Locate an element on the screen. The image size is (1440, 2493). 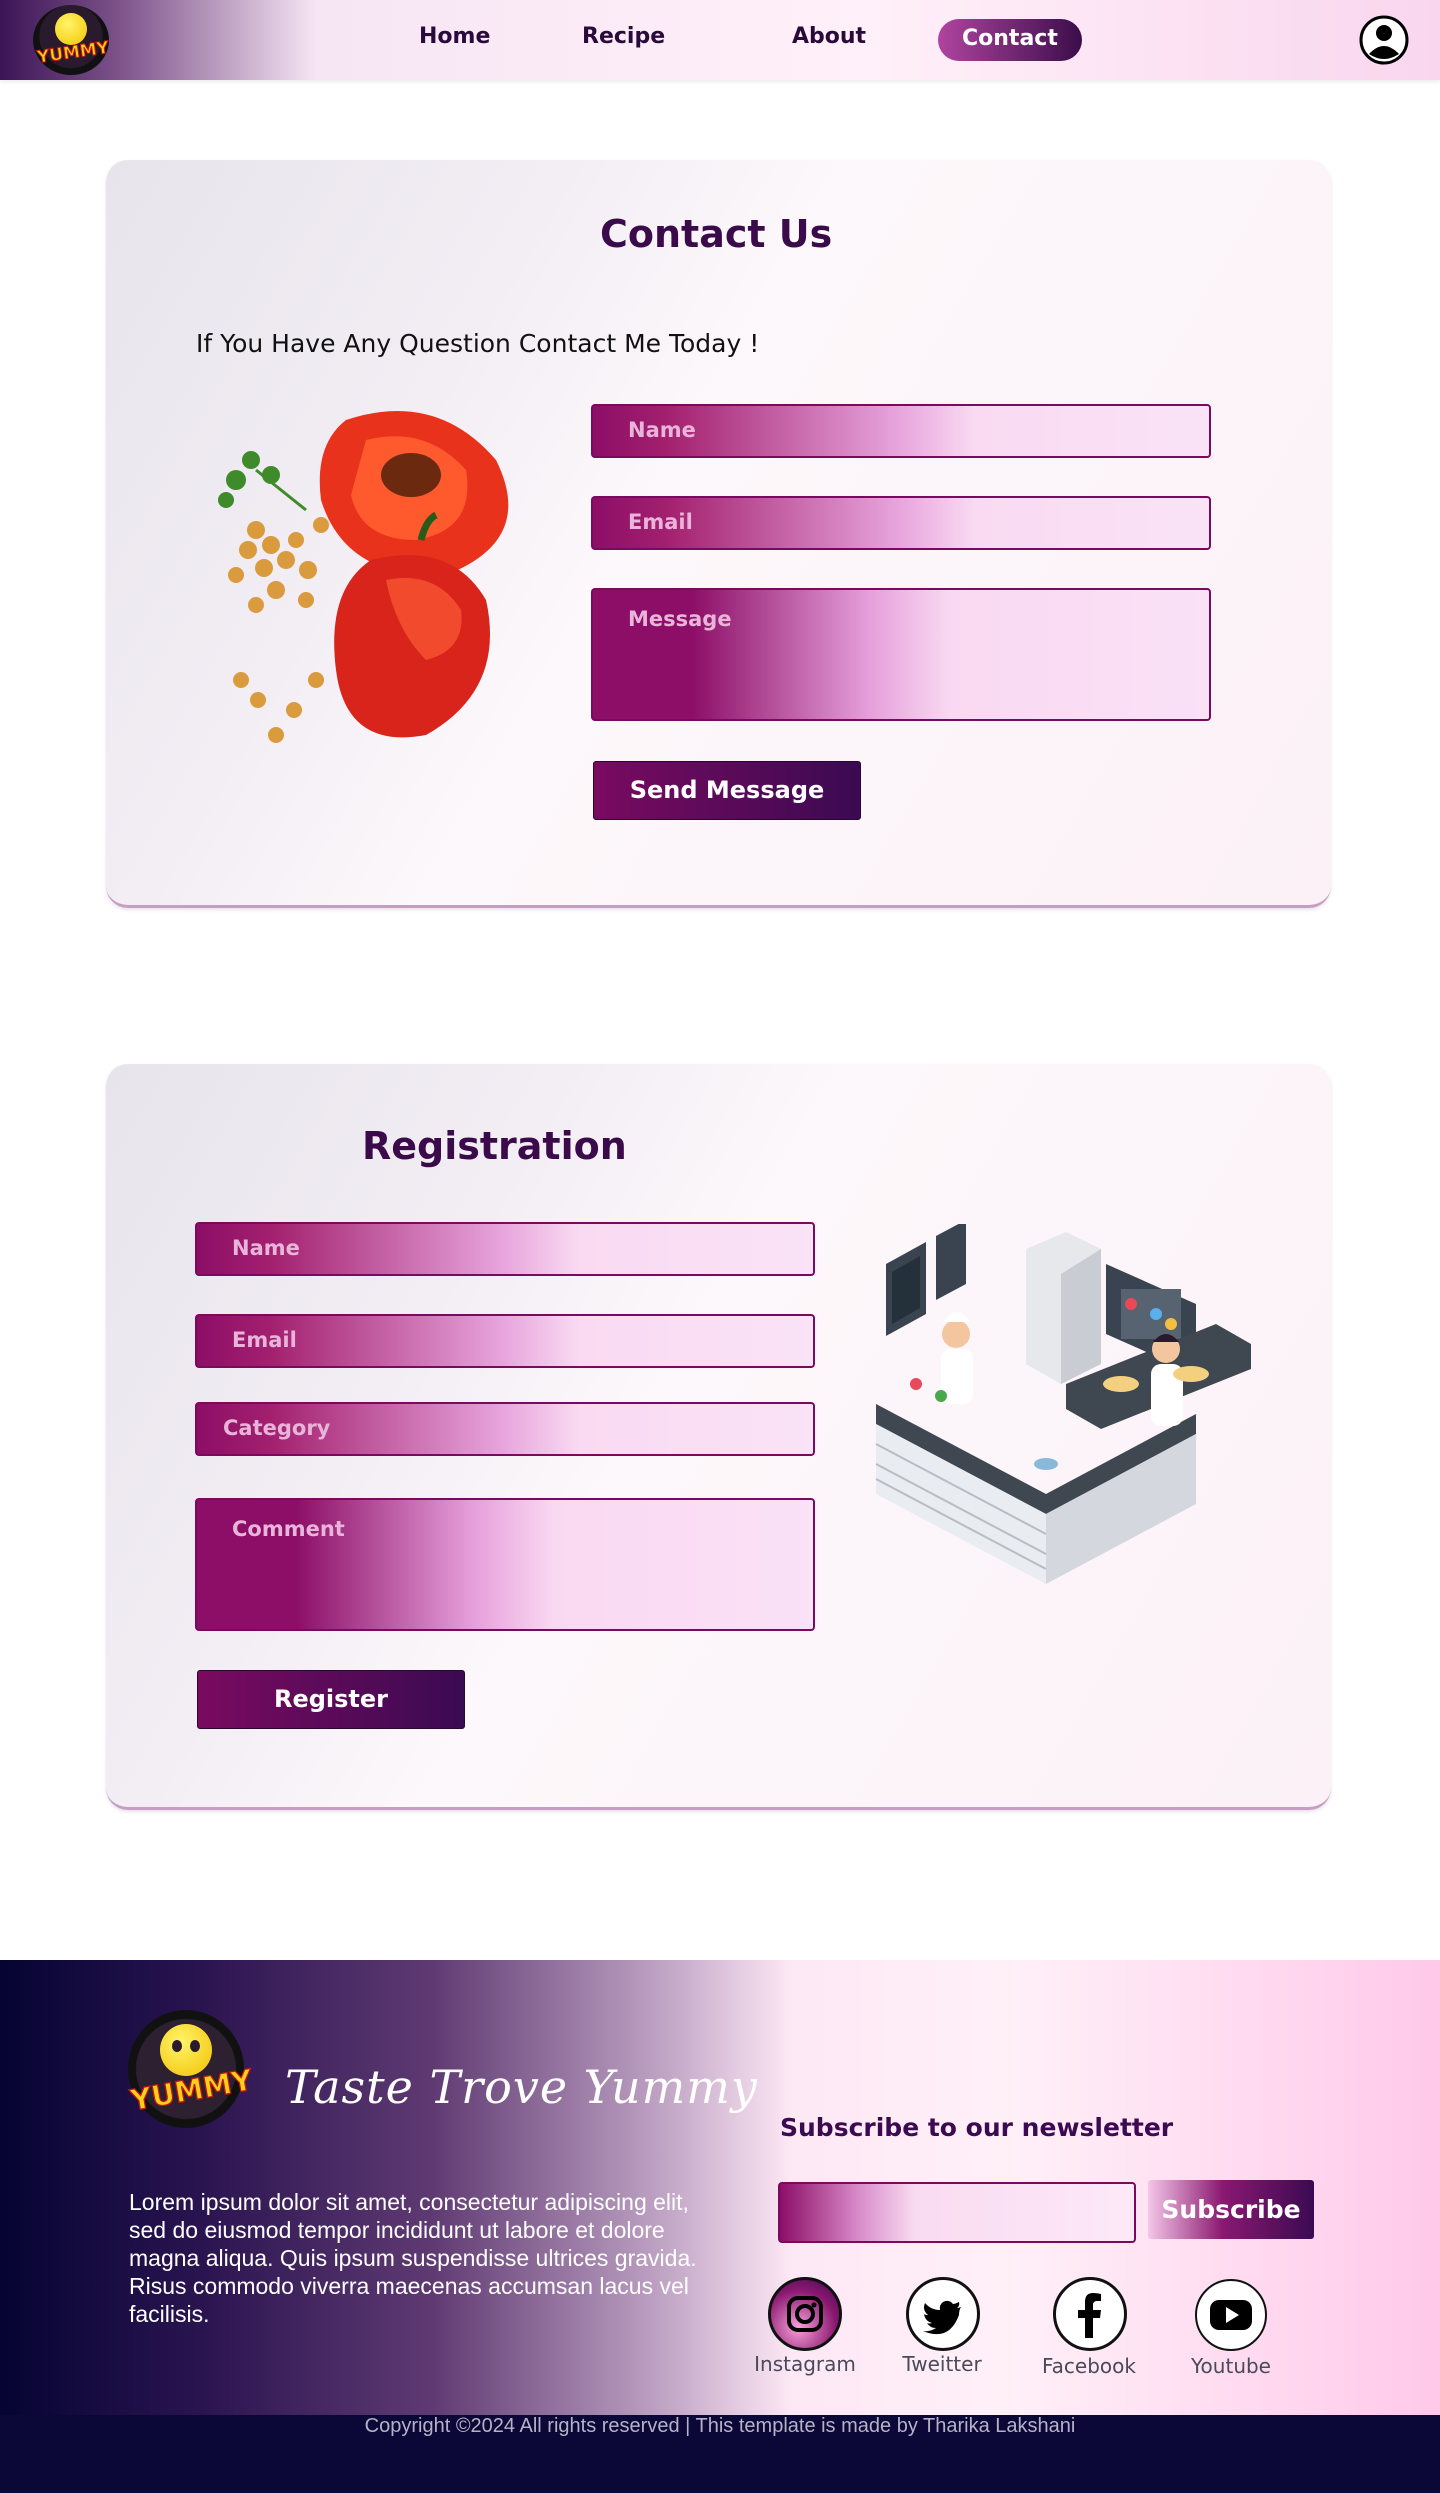
youtube-label: Youtube is located at coordinates (1231, 2366).